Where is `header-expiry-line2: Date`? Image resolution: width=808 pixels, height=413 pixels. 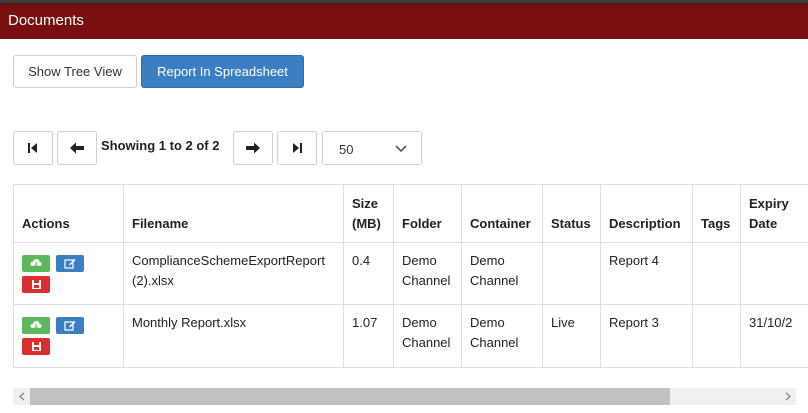 header-expiry-line2: Date is located at coordinates (763, 223).